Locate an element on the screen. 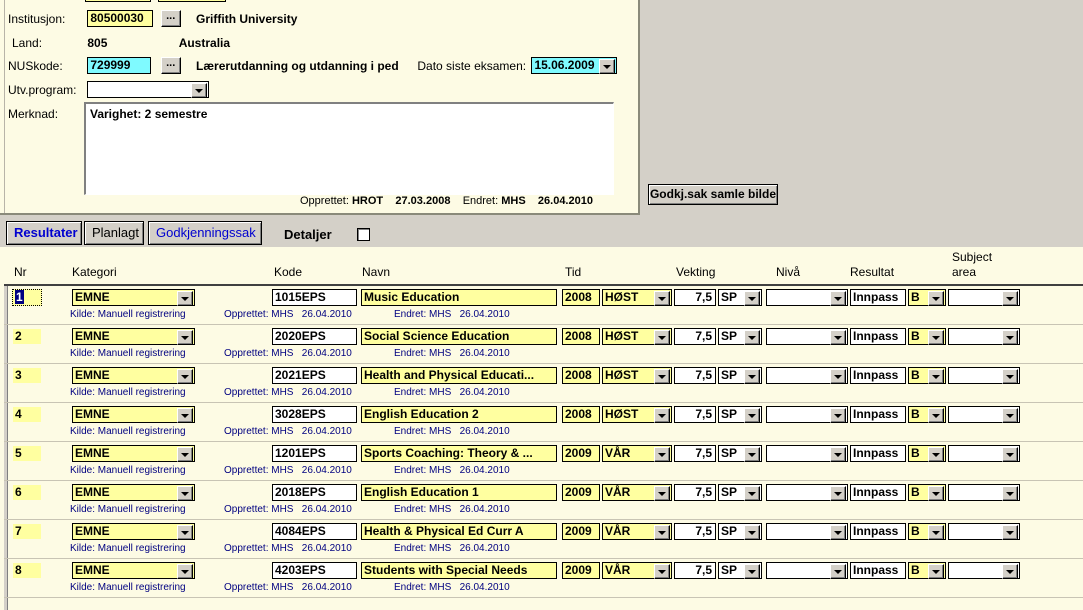 This screenshot has height=610, width=1083. utv-program-combo is located at coordinates (148, 90).